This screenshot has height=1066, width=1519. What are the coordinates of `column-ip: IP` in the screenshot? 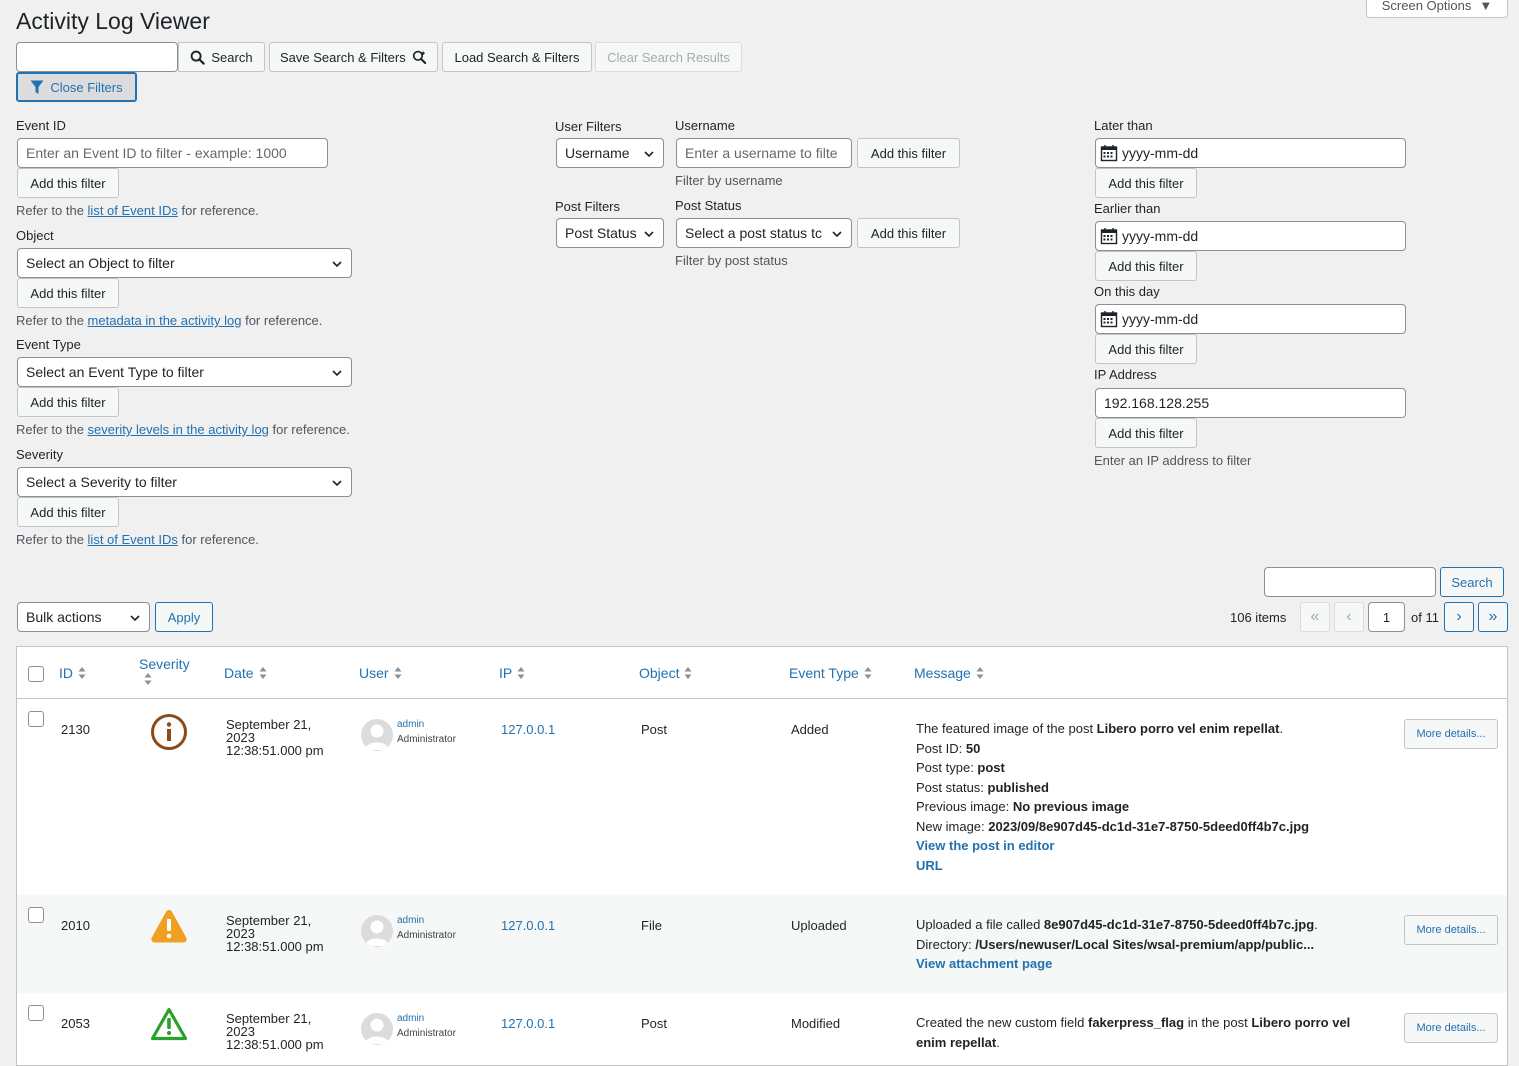 It's located at (512, 673).